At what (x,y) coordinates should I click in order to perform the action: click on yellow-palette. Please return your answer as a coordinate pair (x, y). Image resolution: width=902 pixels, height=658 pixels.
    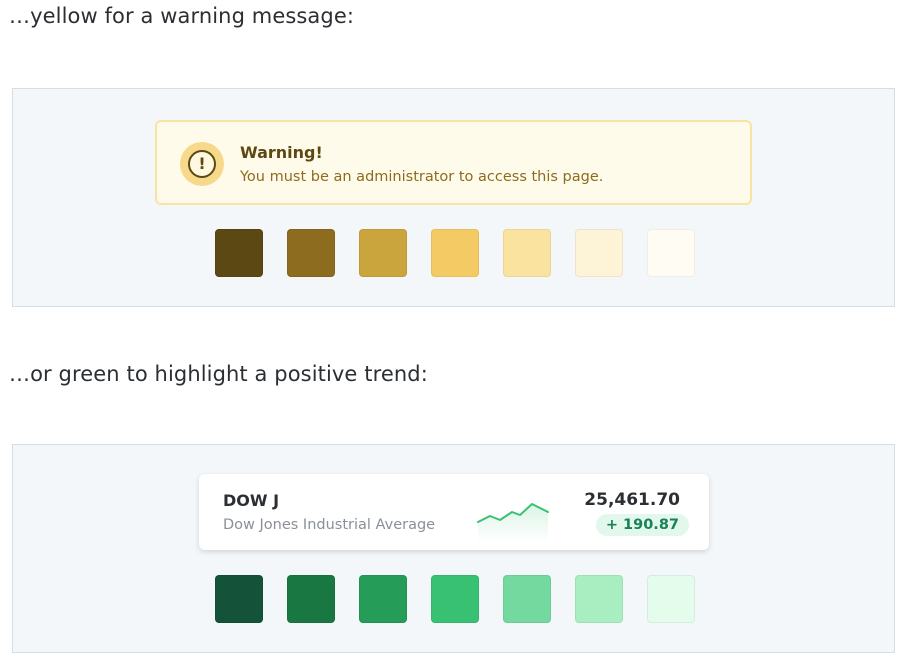
    Looking at the image, I should click on (455, 253).